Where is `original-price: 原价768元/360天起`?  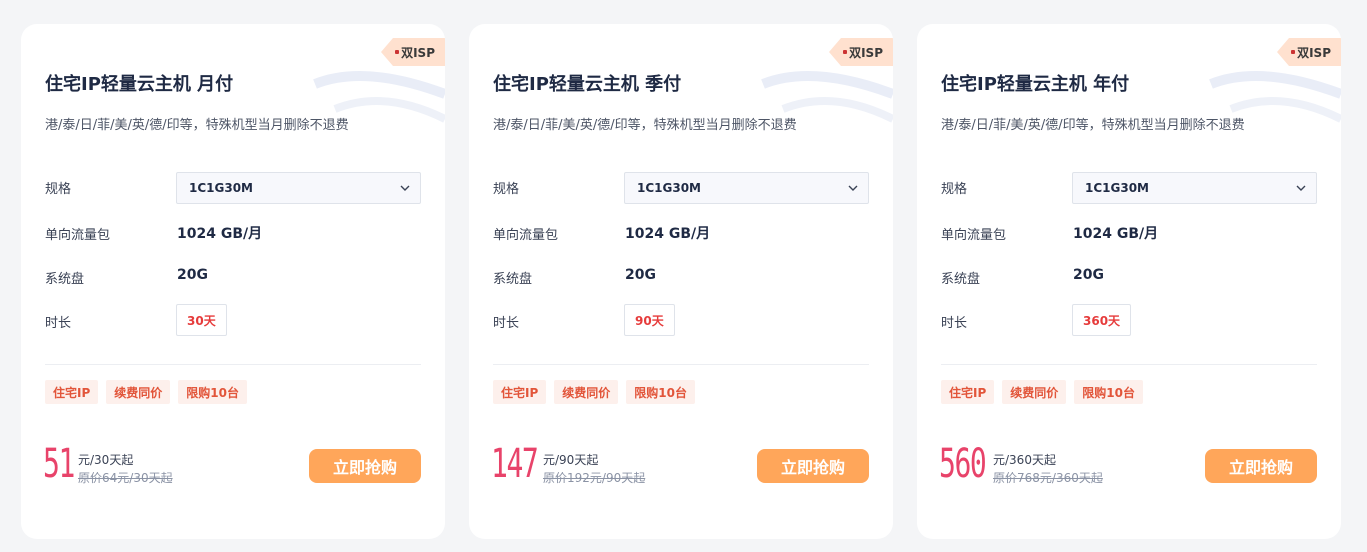
original-price: 原价768元/360天起 is located at coordinates (1048, 478).